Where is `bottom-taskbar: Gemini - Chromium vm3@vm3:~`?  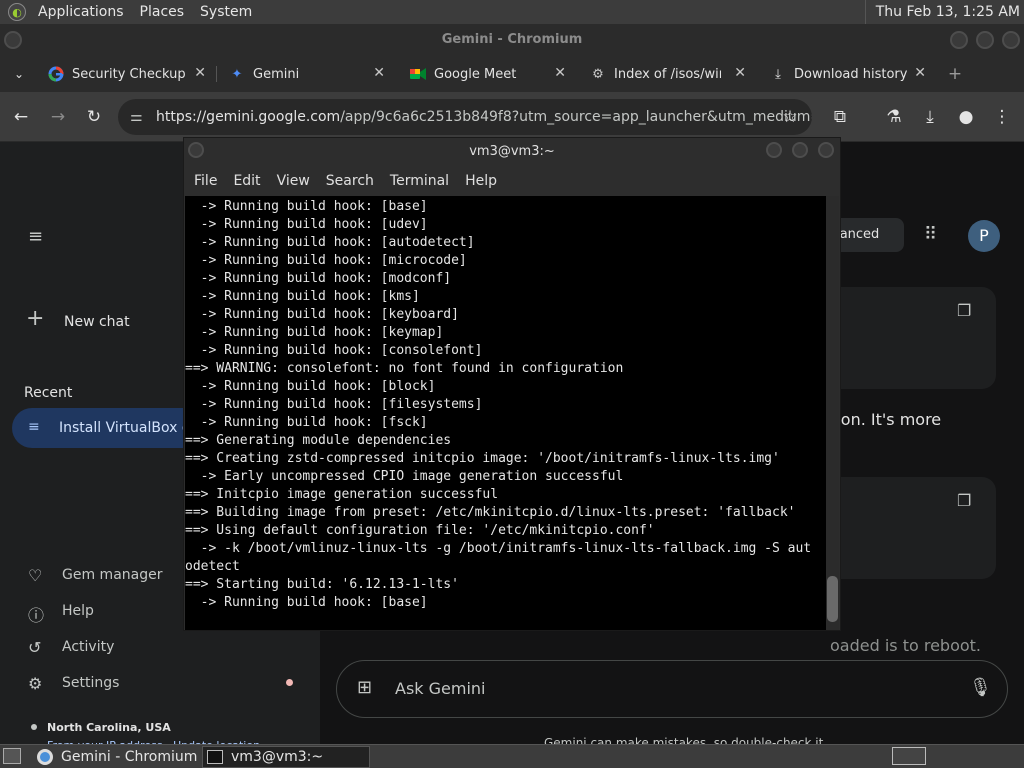
bottom-taskbar: Gemini - Chromium vm3@vm3:~ is located at coordinates (512, 756).